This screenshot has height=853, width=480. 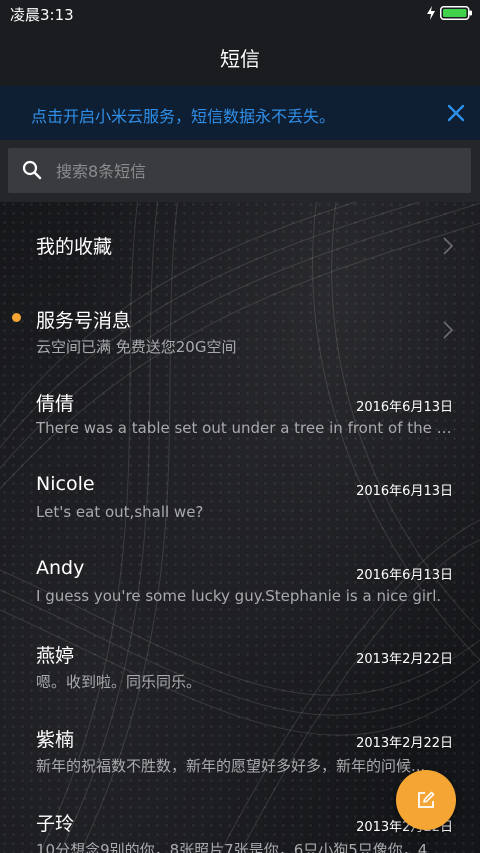 I want to click on conversation-item: 燕婷 2013年2月22日 嗯。收到啦。同乐同乐。, so click(x=240, y=664).